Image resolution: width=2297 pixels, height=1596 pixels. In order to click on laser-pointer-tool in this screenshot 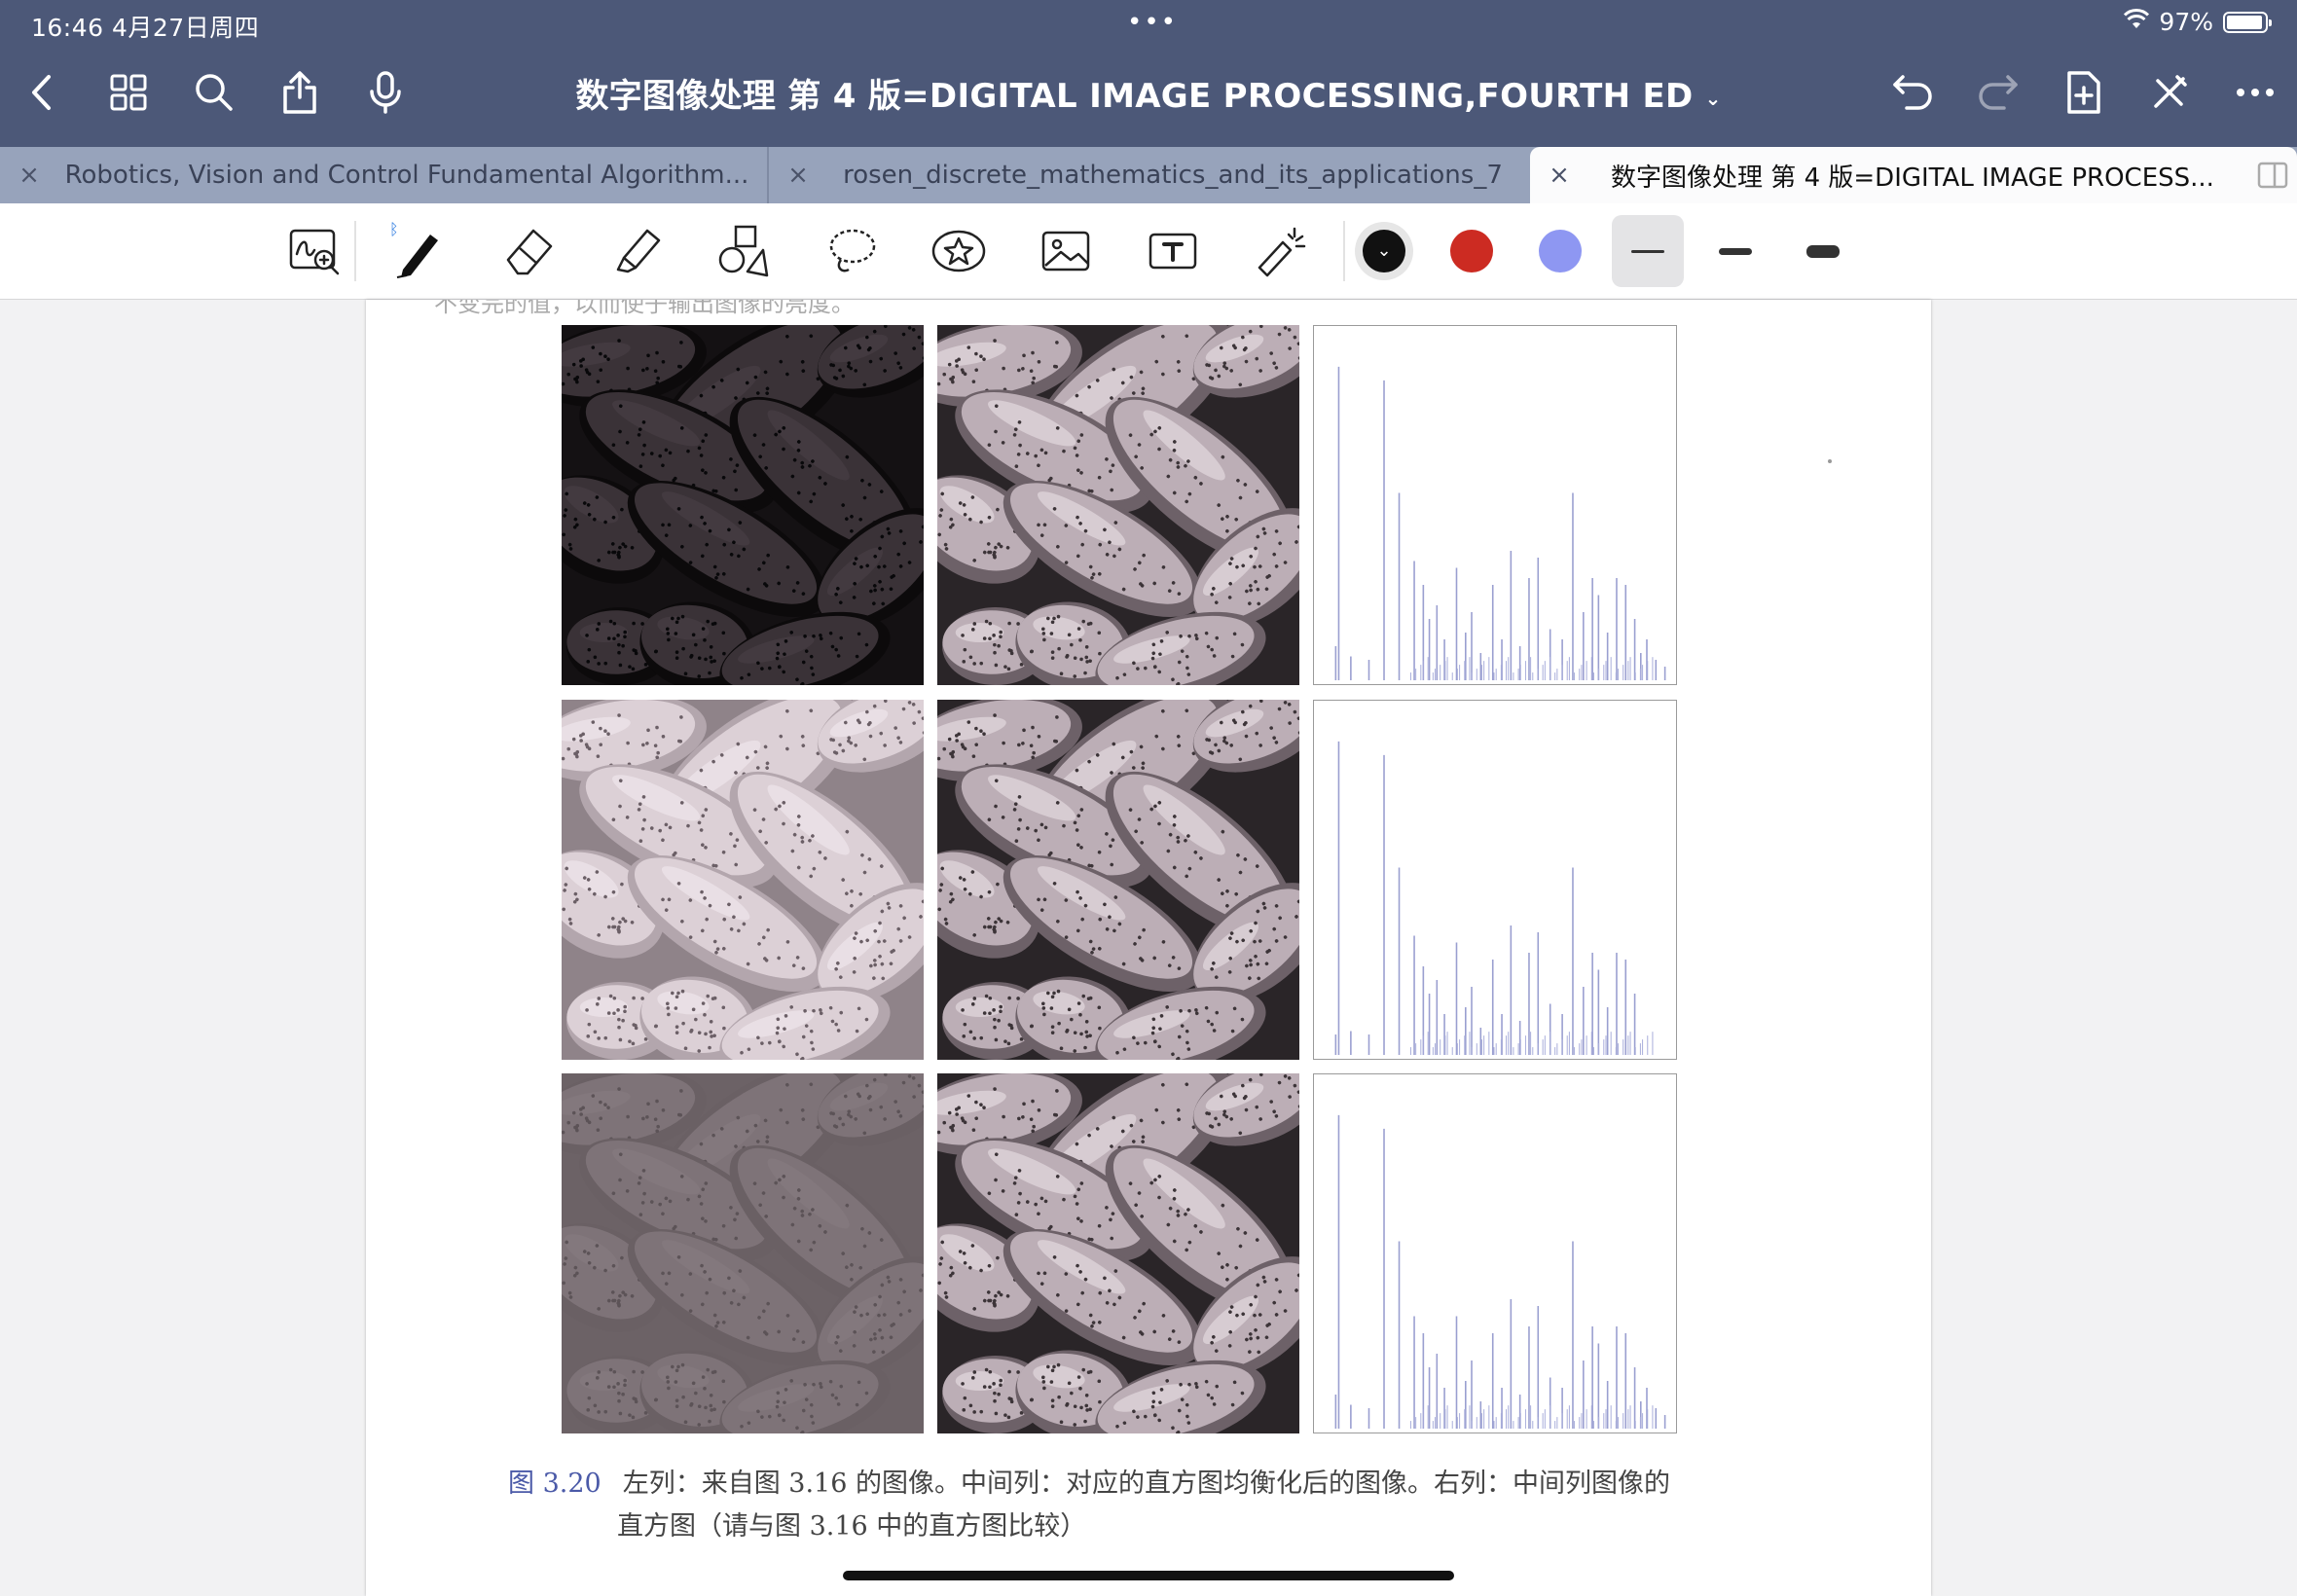, I will do `click(1280, 251)`.